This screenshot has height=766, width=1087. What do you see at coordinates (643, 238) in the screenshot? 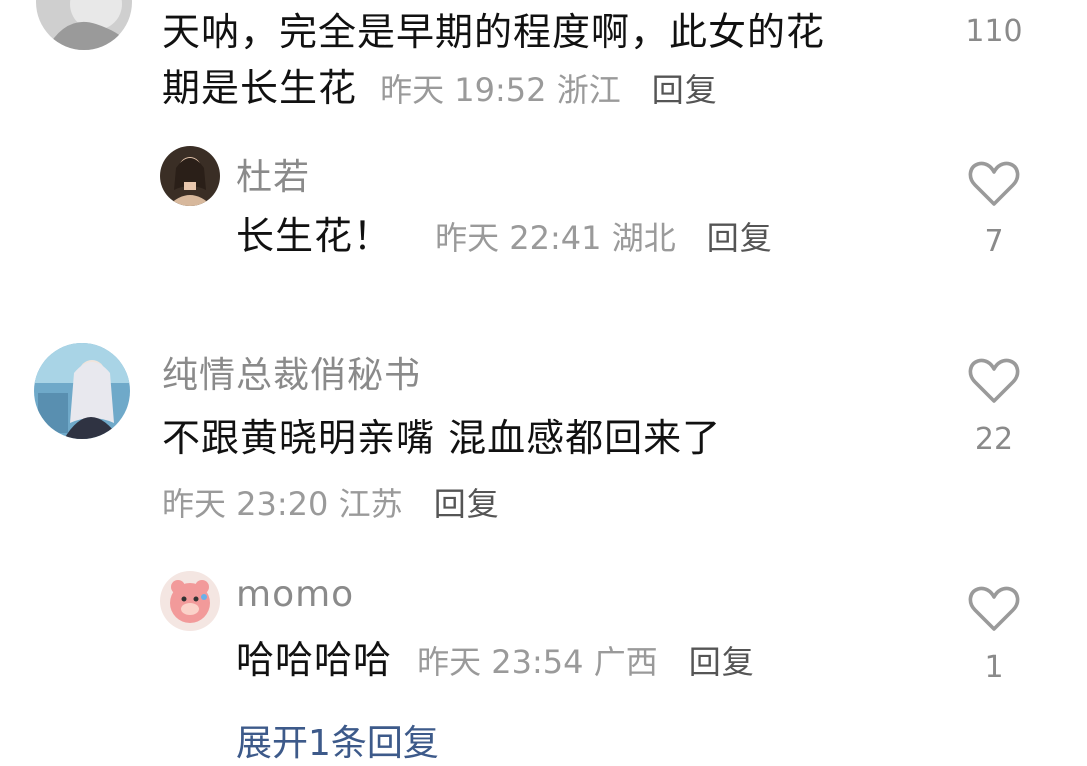
I see `comment-location: 湖北` at bounding box center [643, 238].